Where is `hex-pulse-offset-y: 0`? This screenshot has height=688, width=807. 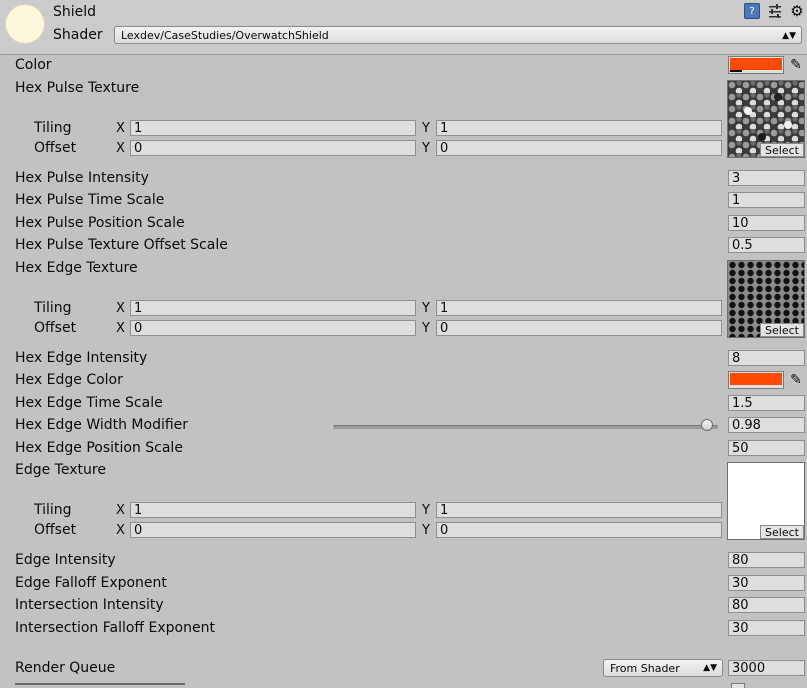
hex-pulse-offset-y: 0 is located at coordinates (579, 148).